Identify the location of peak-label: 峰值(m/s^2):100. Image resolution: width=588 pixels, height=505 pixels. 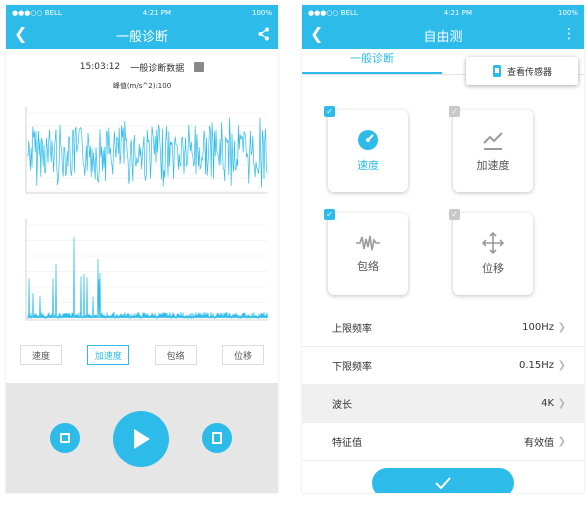
(142, 86).